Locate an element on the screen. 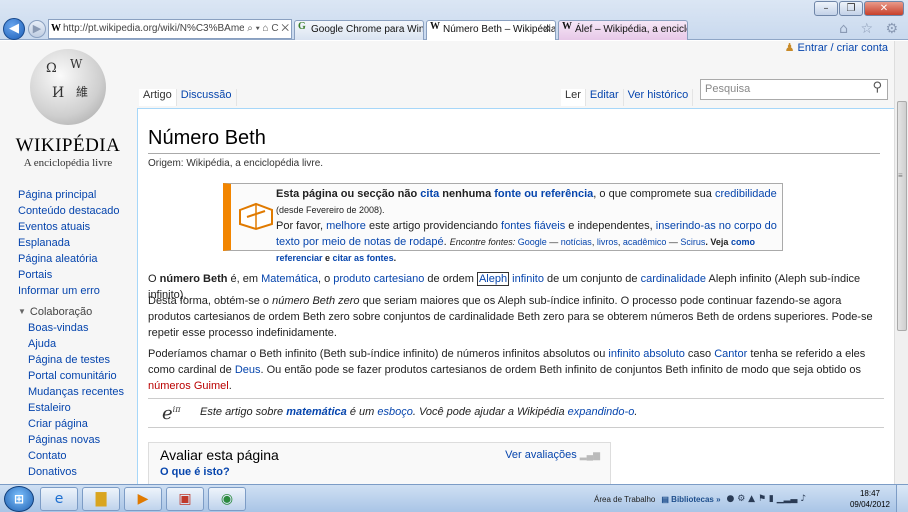 This screenshot has height=512, width=908. text: de um conjunto de is located at coordinates (592, 279).